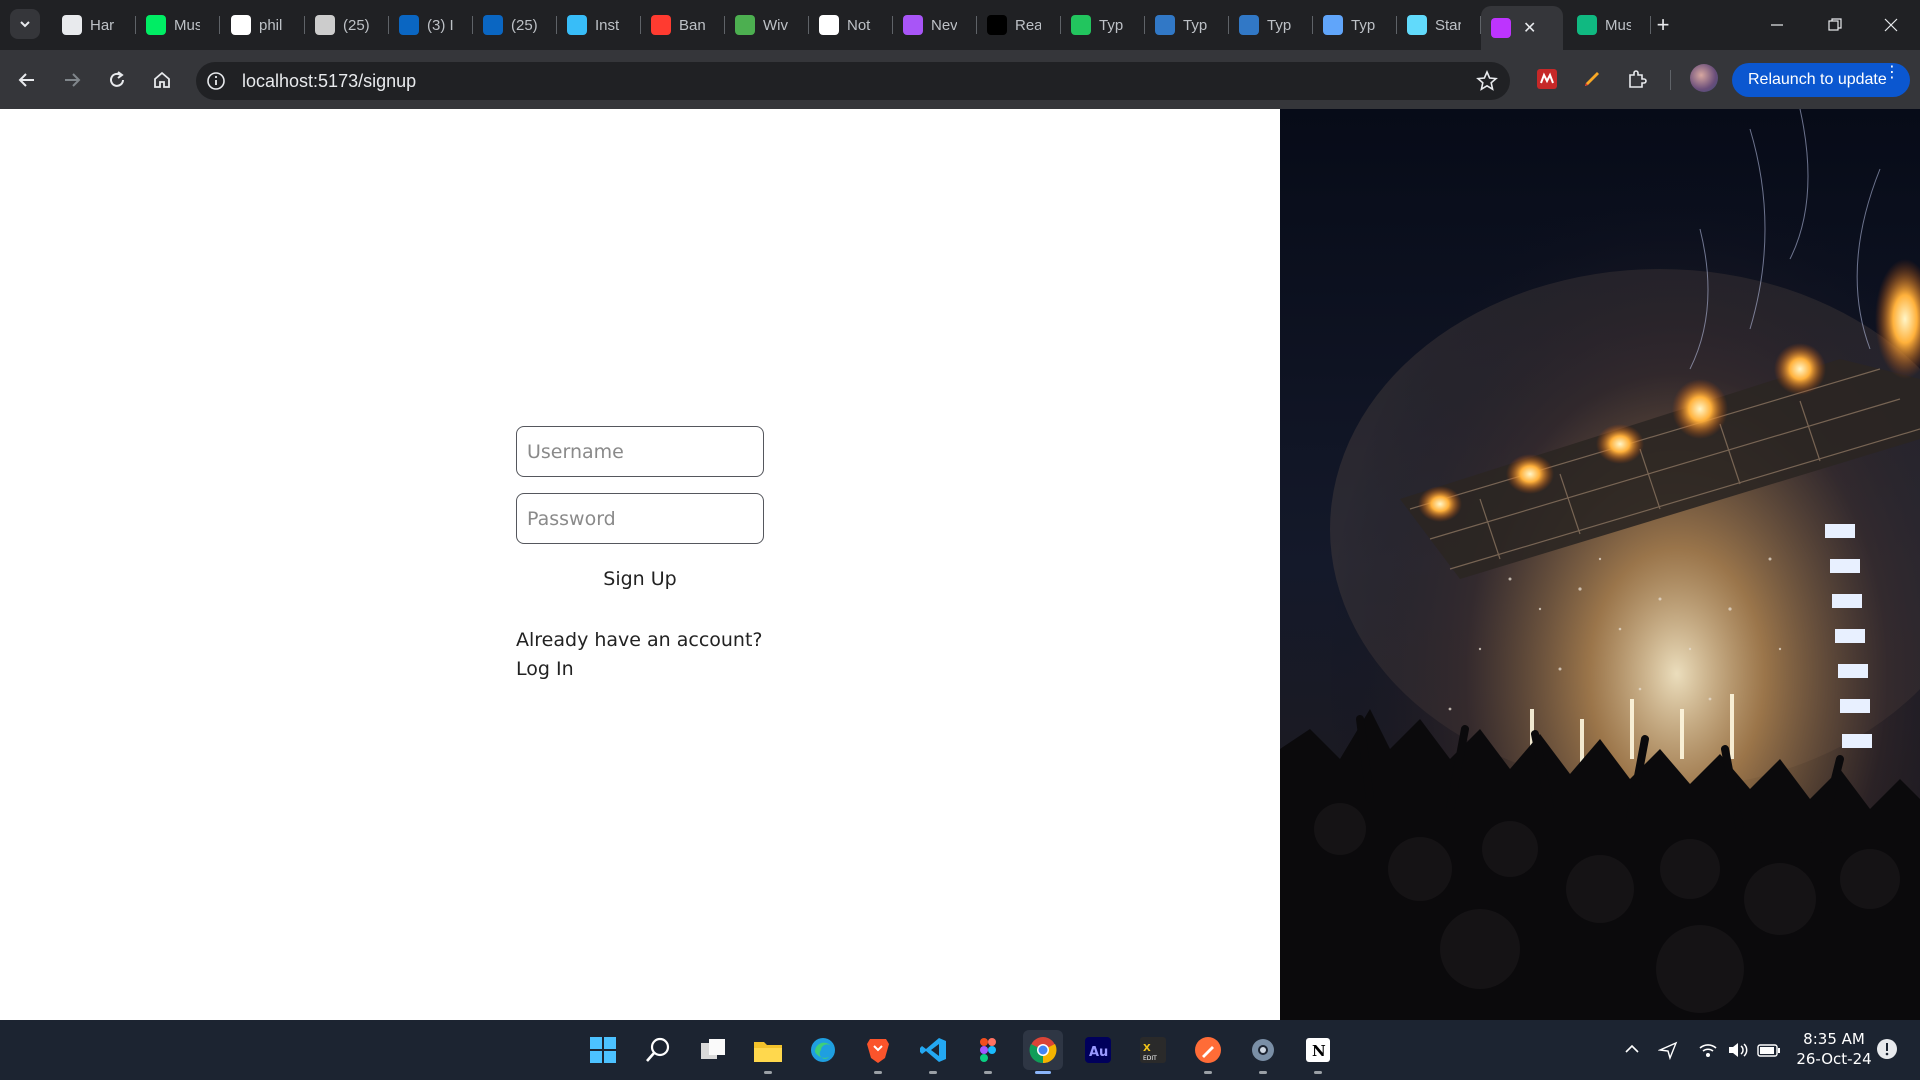 The width and height of the screenshot is (1920, 1080). What do you see at coordinates (1738, 1052) in the screenshot?
I see `volume-icon` at bounding box center [1738, 1052].